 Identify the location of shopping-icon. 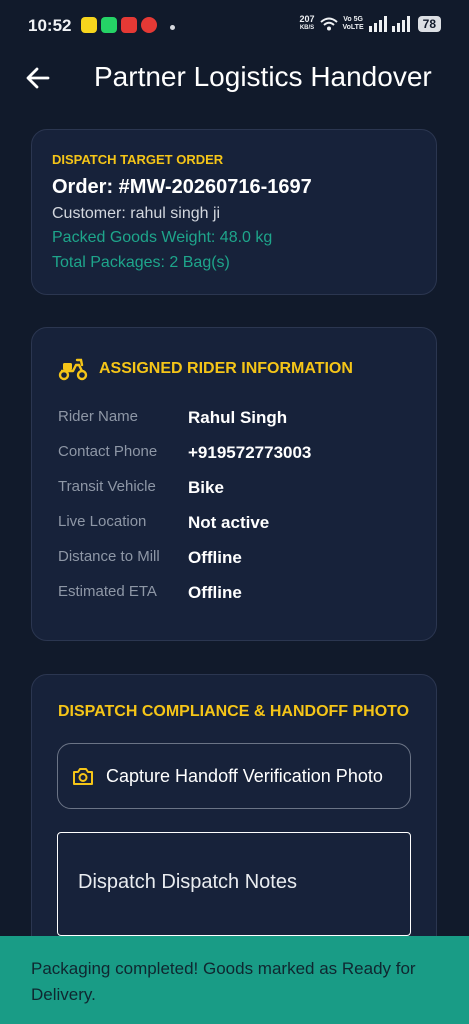
(129, 25).